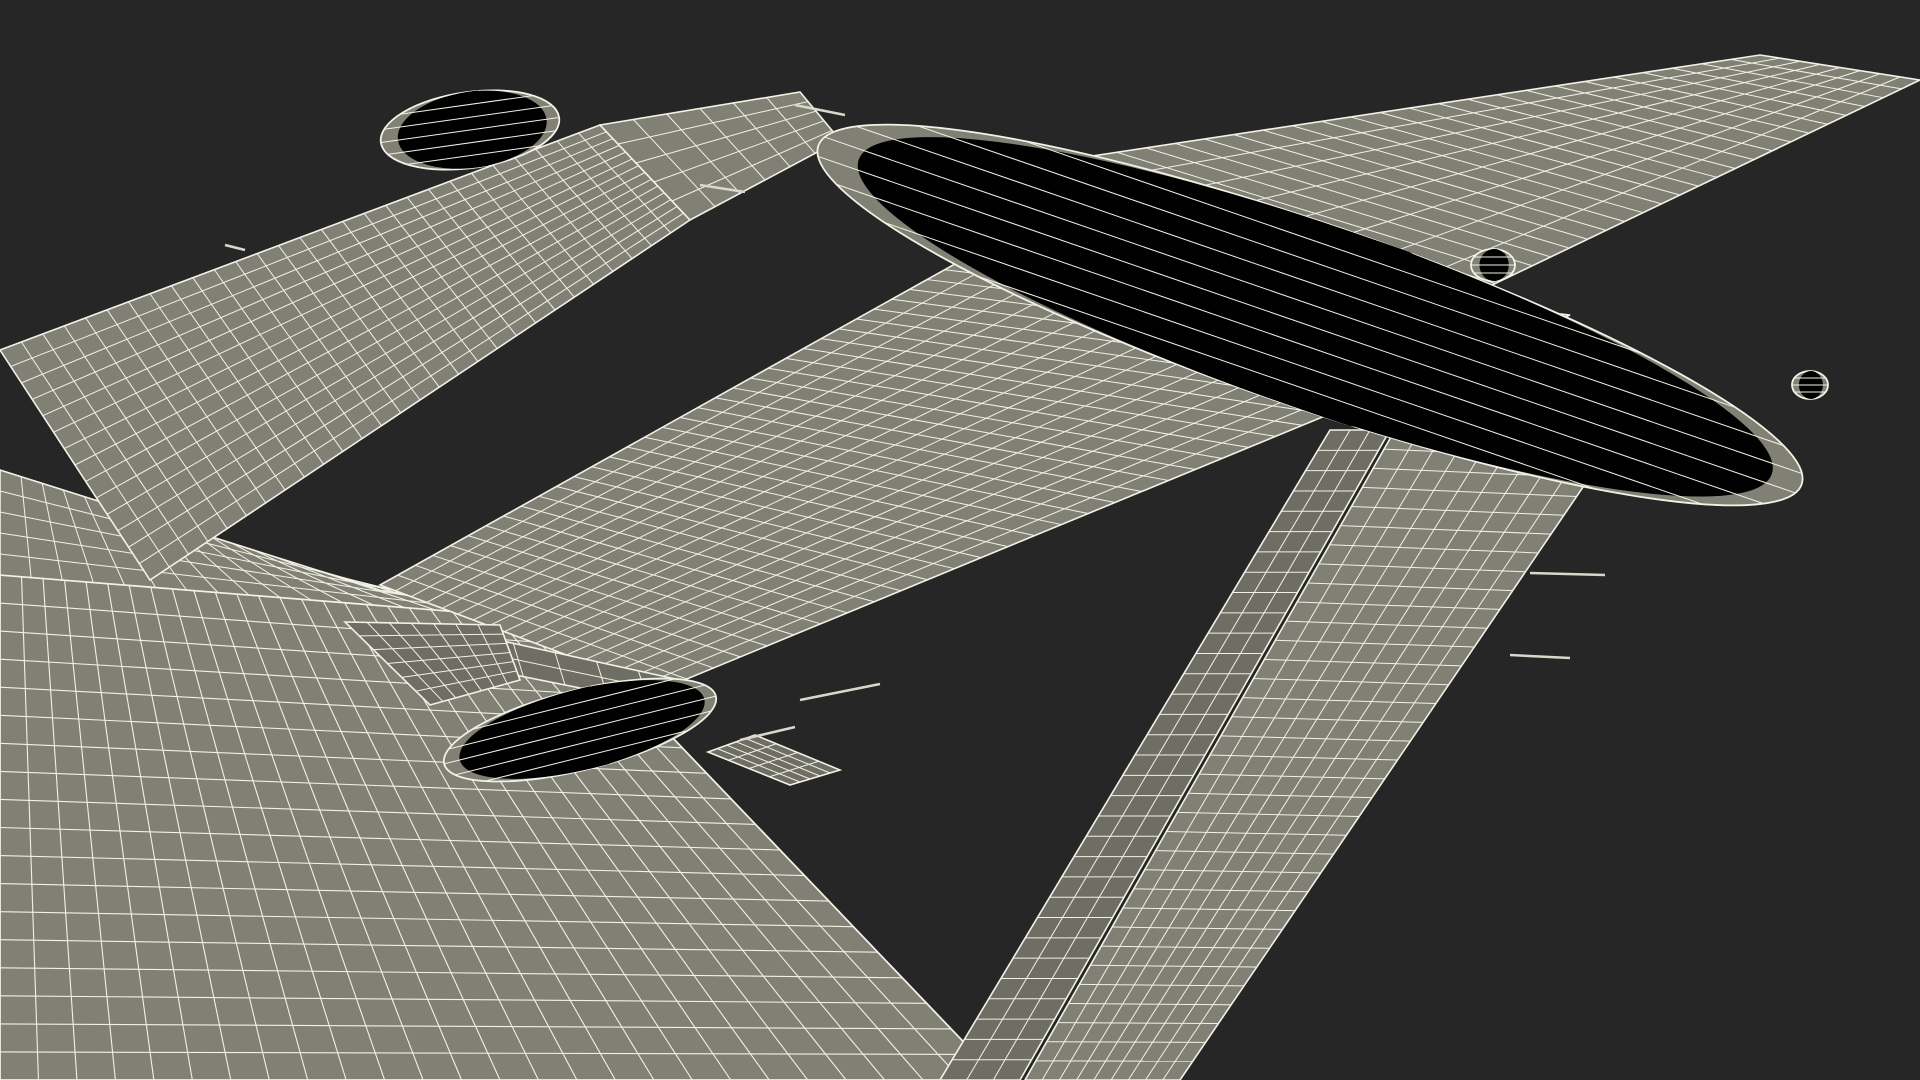 The height and width of the screenshot is (1080, 1920). I want to click on nacelle-nose-cone, so click(1810, 385).